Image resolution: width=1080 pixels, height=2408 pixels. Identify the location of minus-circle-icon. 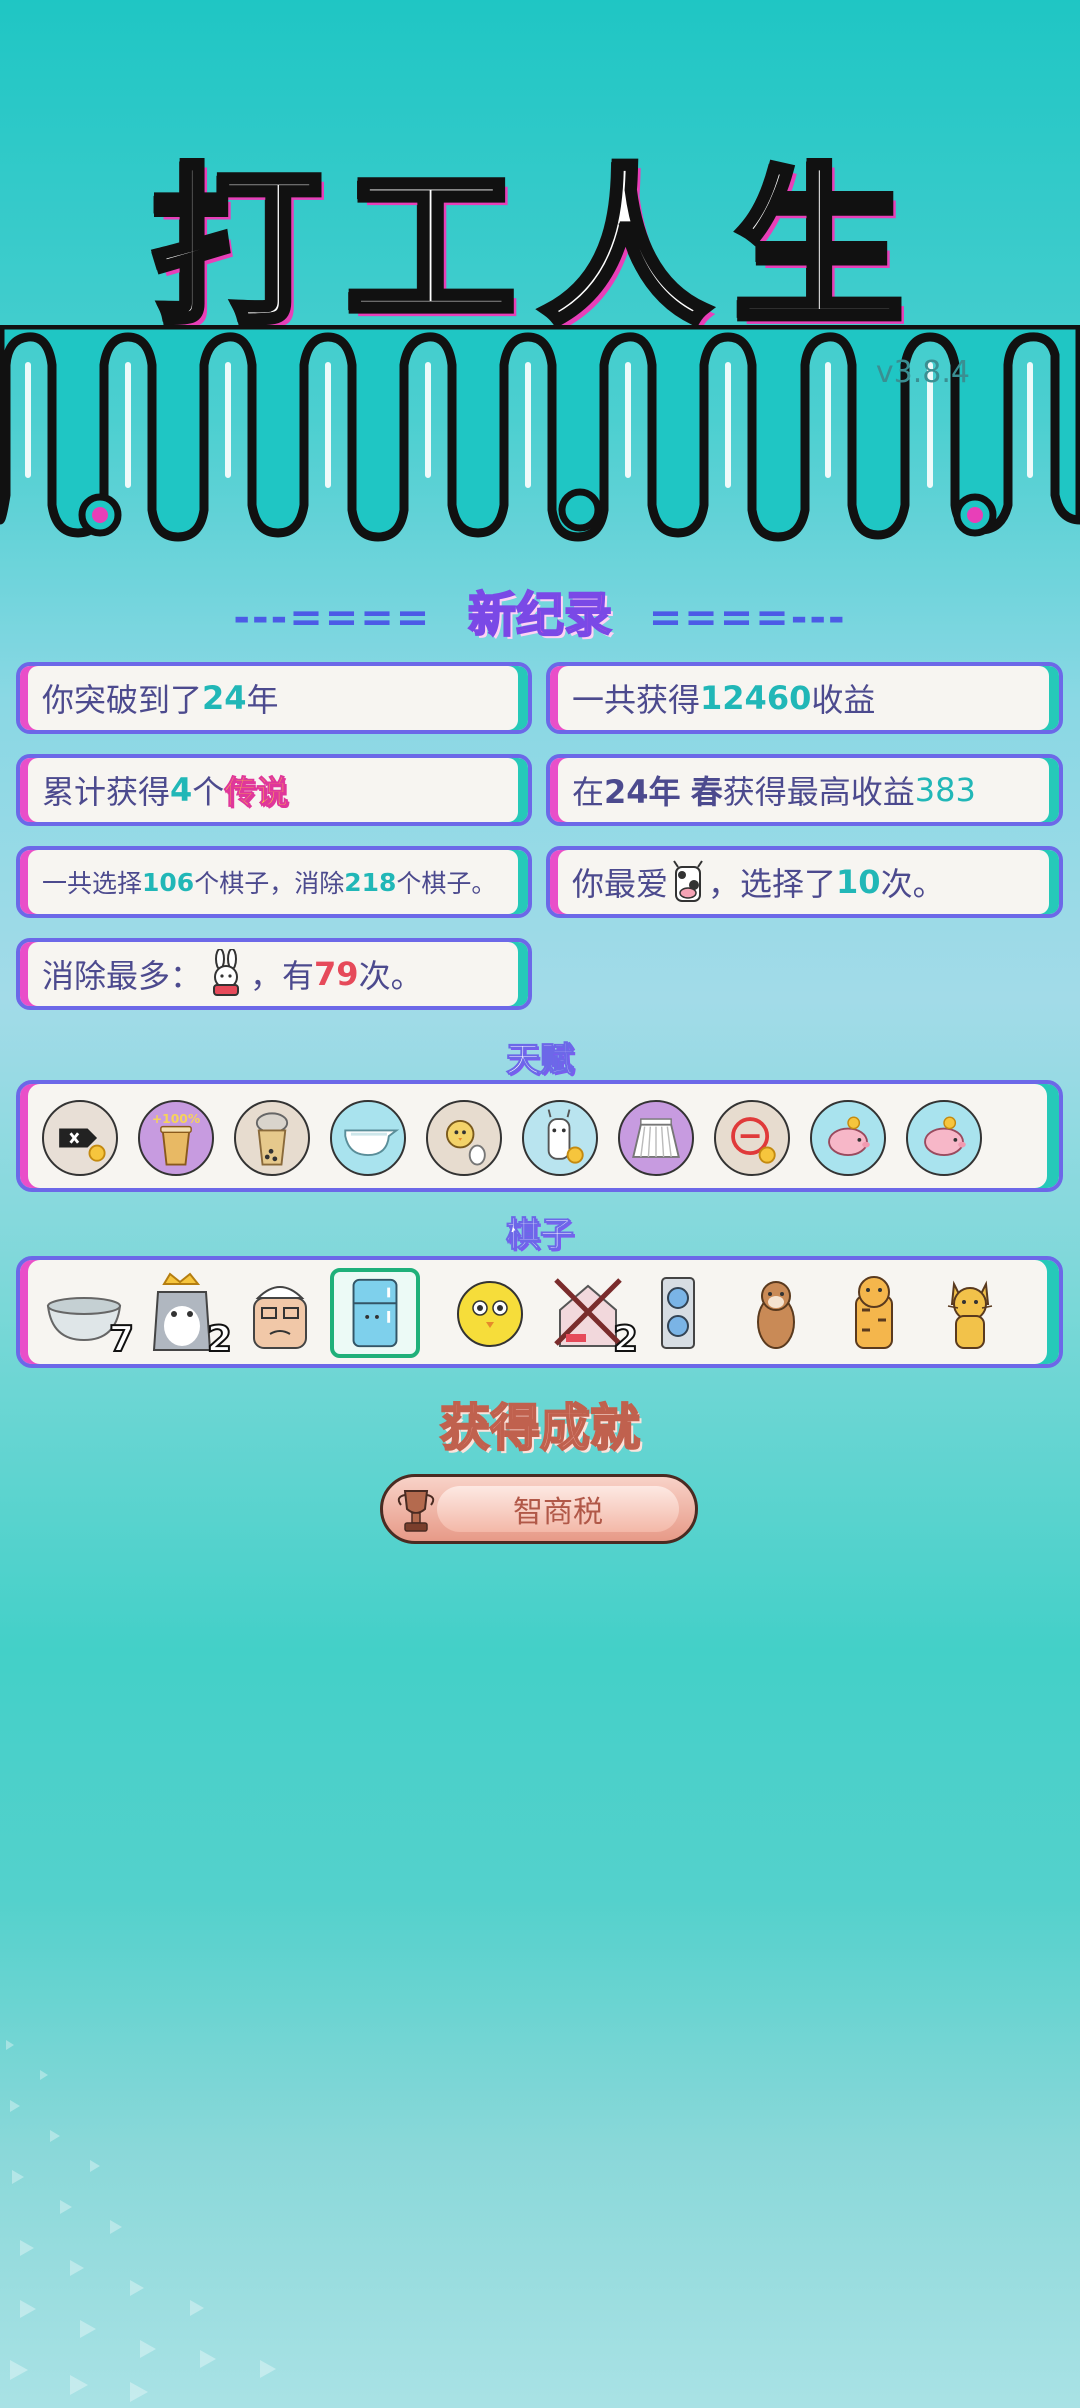
(752, 1138).